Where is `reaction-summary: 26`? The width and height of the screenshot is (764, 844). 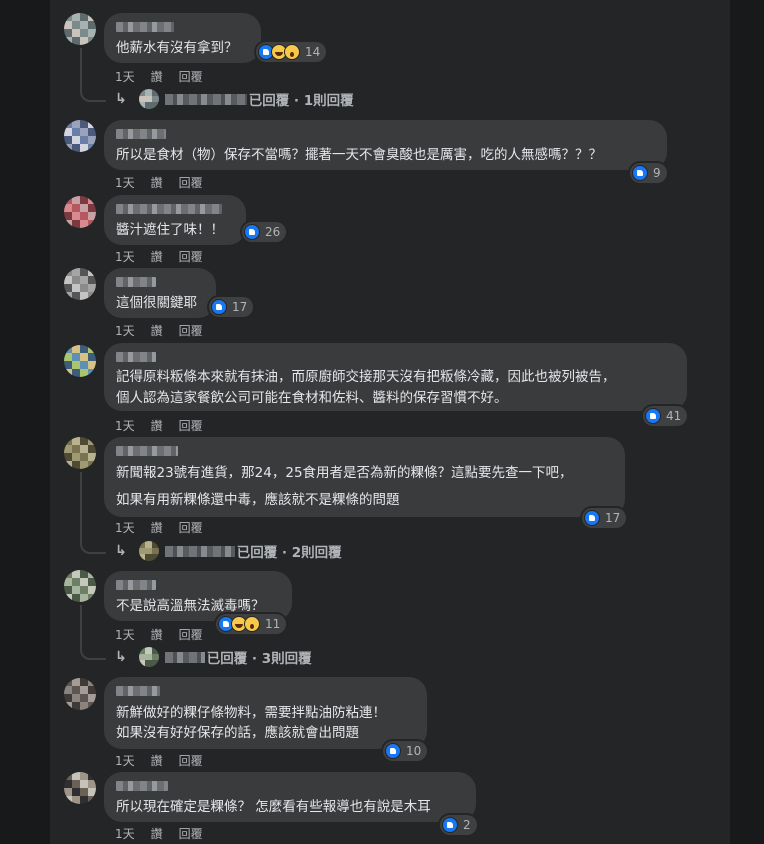 reaction-summary: 26 is located at coordinates (264, 232).